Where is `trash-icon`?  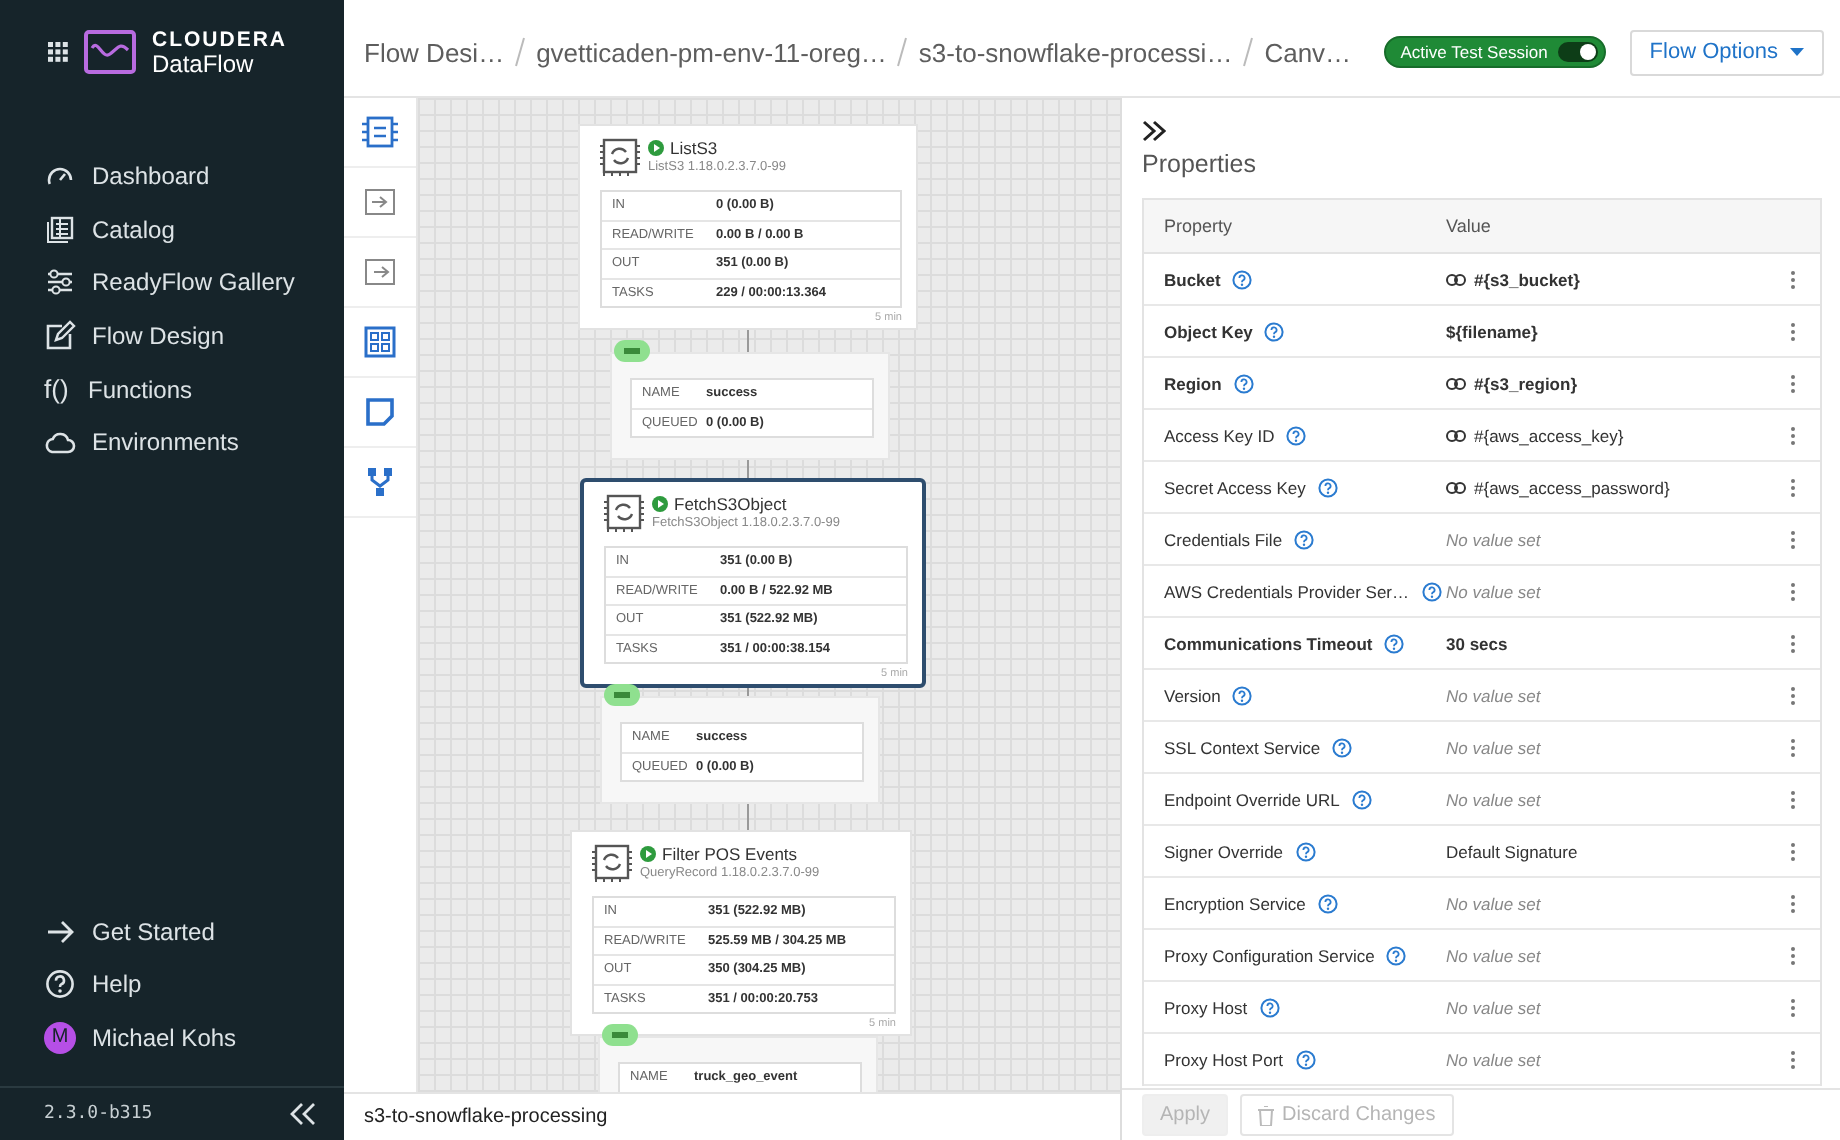 trash-icon is located at coordinates (1266, 1115).